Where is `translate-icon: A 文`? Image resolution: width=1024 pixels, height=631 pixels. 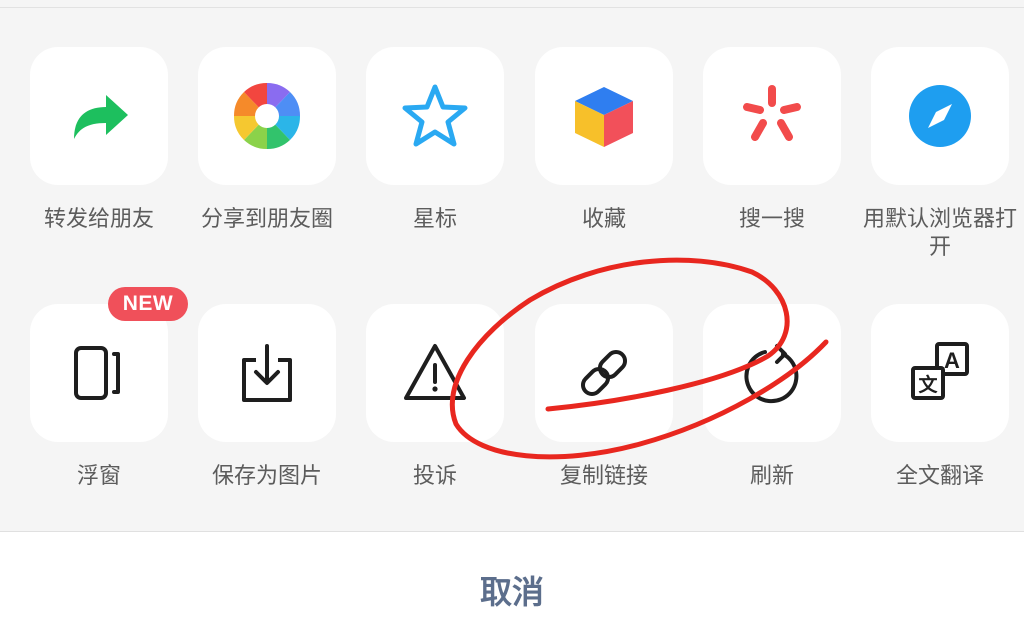 translate-icon: A 文 is located at coordinates (940, 371).